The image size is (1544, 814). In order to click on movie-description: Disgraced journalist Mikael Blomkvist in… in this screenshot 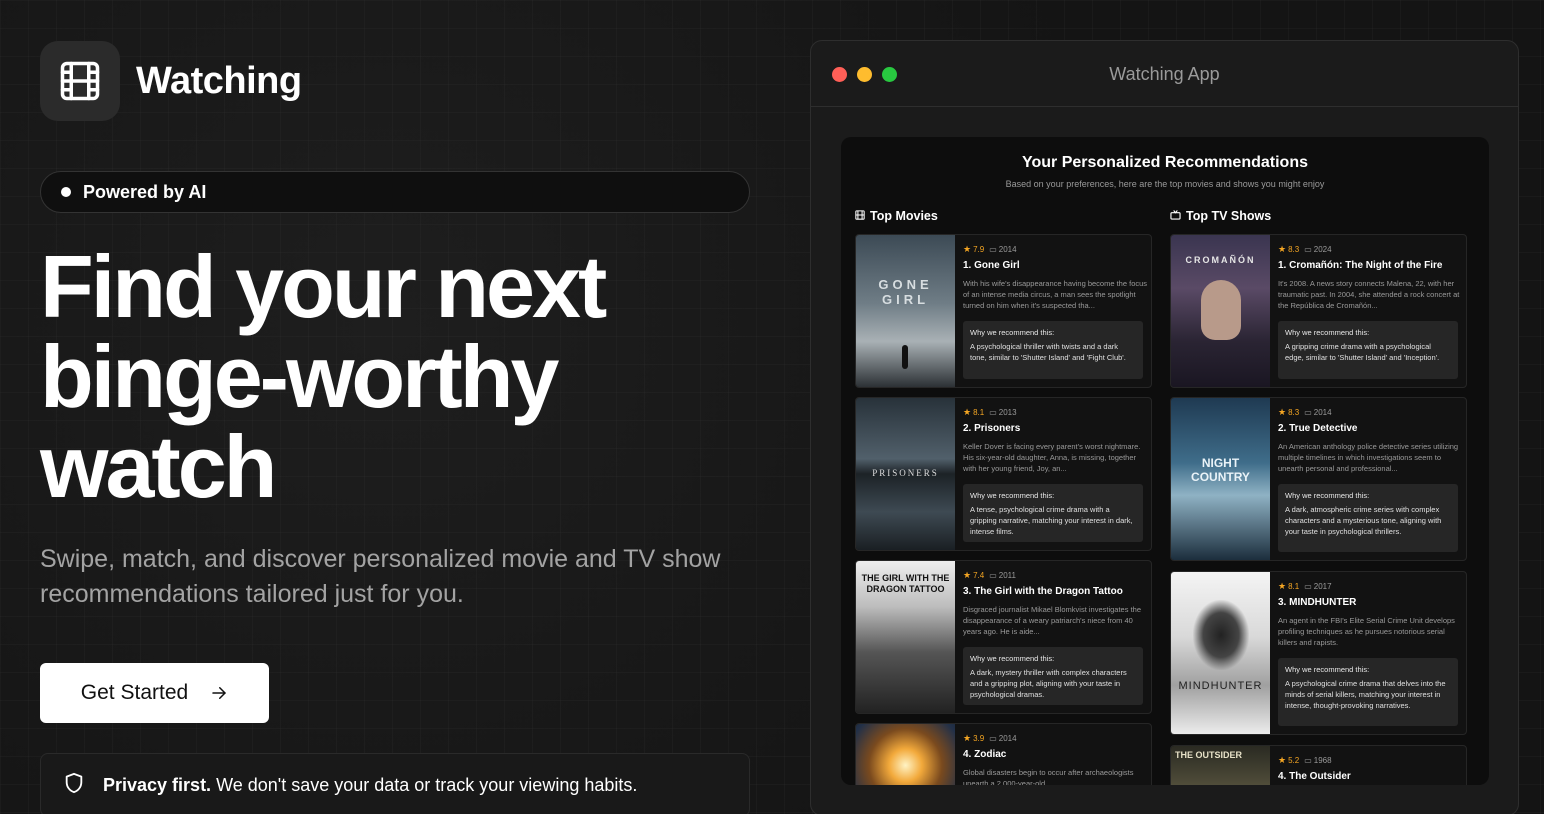, I will do `click(1052, 620)`.